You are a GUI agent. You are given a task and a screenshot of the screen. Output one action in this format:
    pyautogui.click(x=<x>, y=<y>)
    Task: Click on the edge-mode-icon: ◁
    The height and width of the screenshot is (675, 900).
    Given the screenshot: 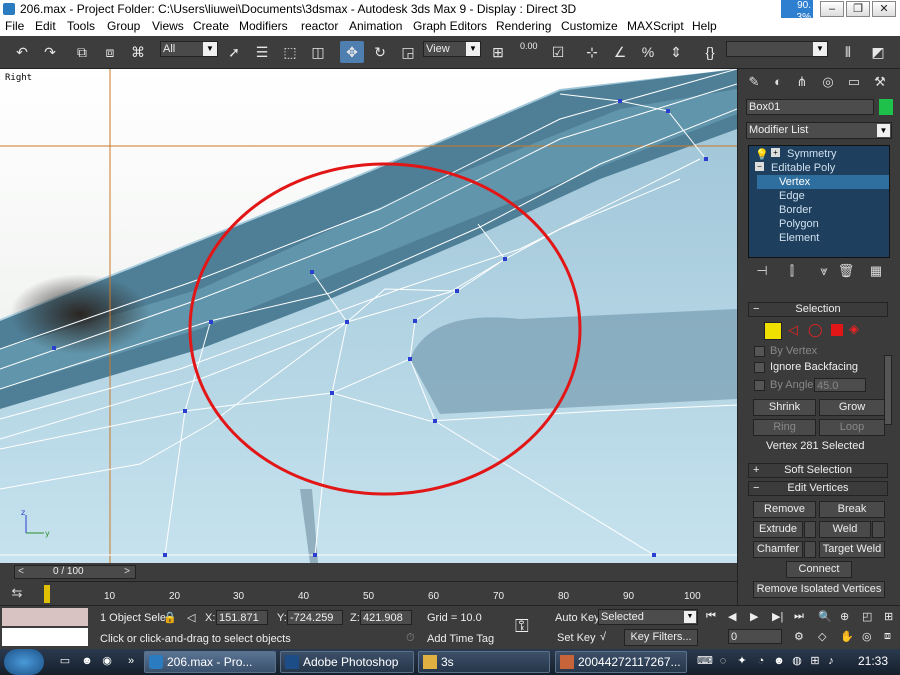 What is the action you would take?
    pyautogui.click(x=793, y=330)
    